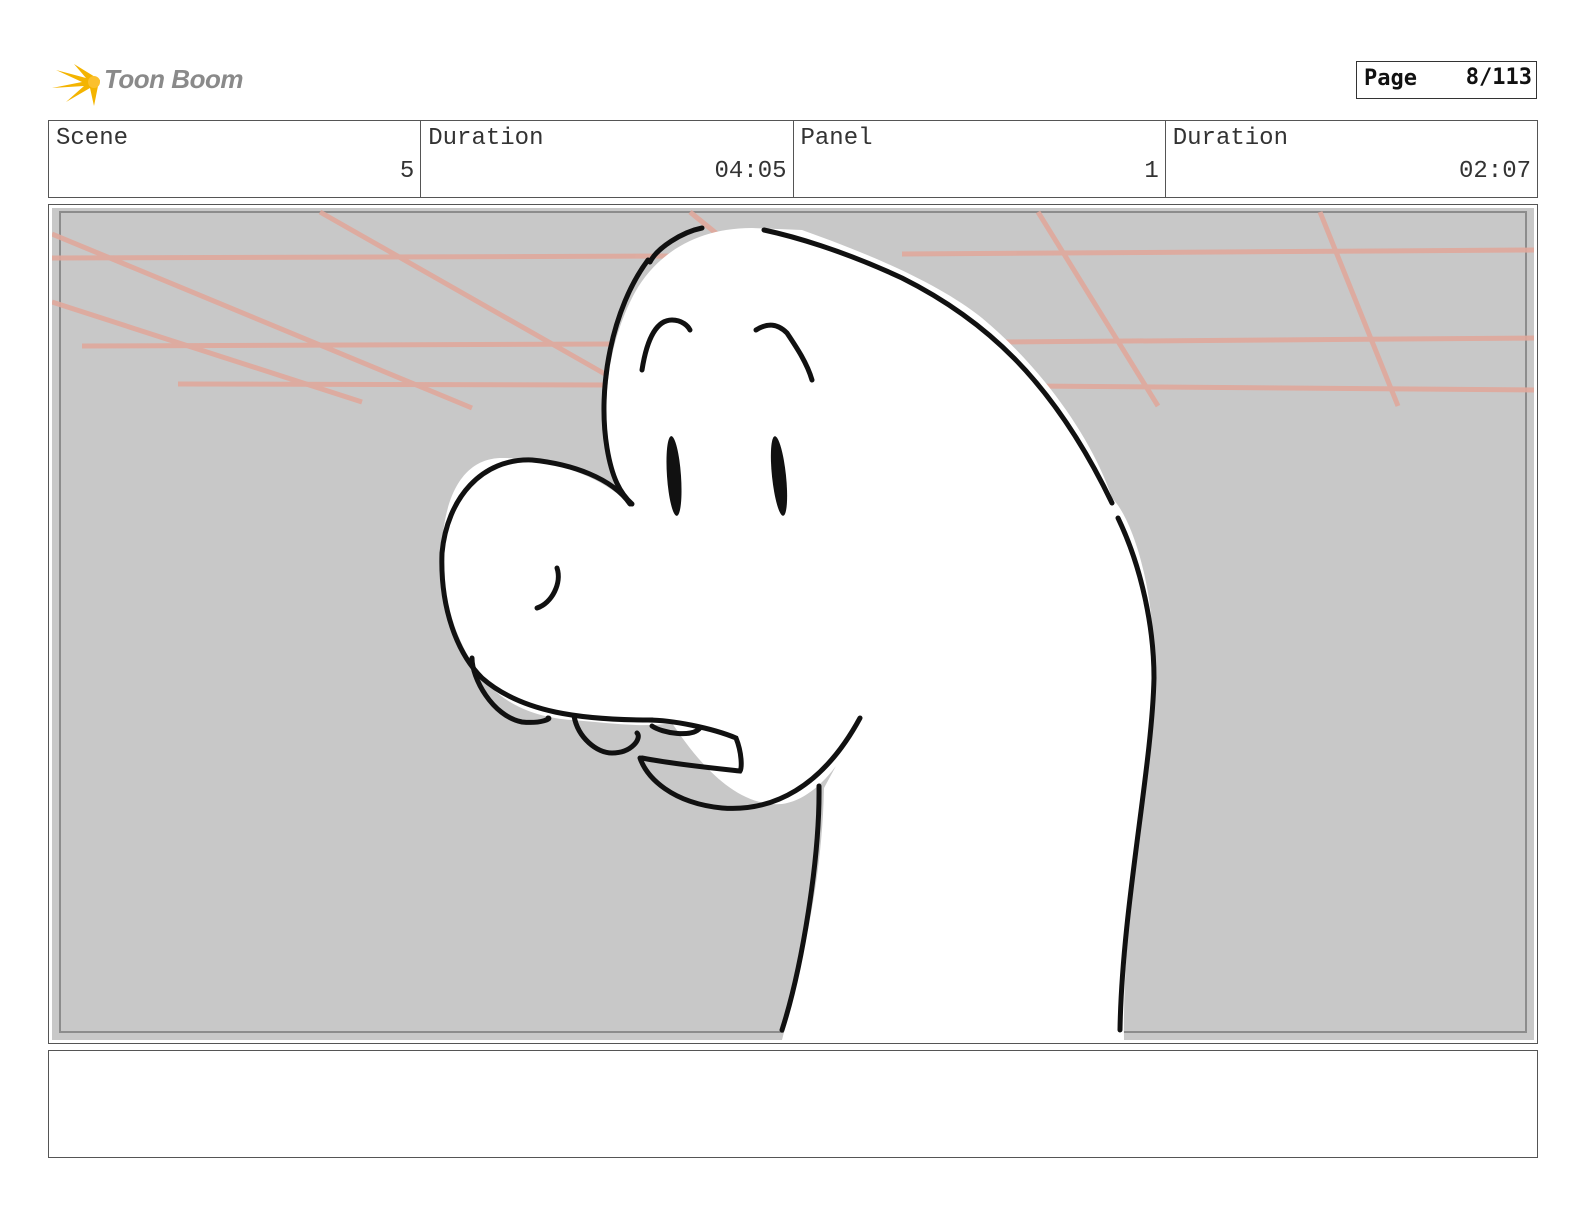 This screenshot has height=1224, width=1584. What do you see at coordinates (1390, 78) in the screenshot?
I see `page-label: Page` at bounding box center [1390, 78].